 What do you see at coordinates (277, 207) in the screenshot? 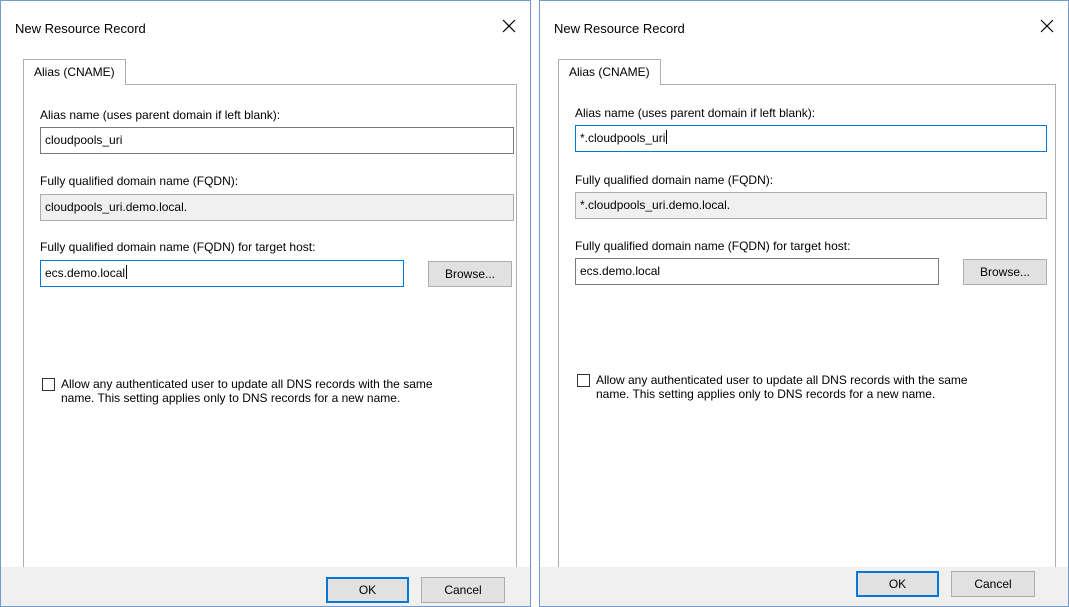
I see `fqdn-field: cloudpools_uri.demo.local.` at bounding box center [277, 207].